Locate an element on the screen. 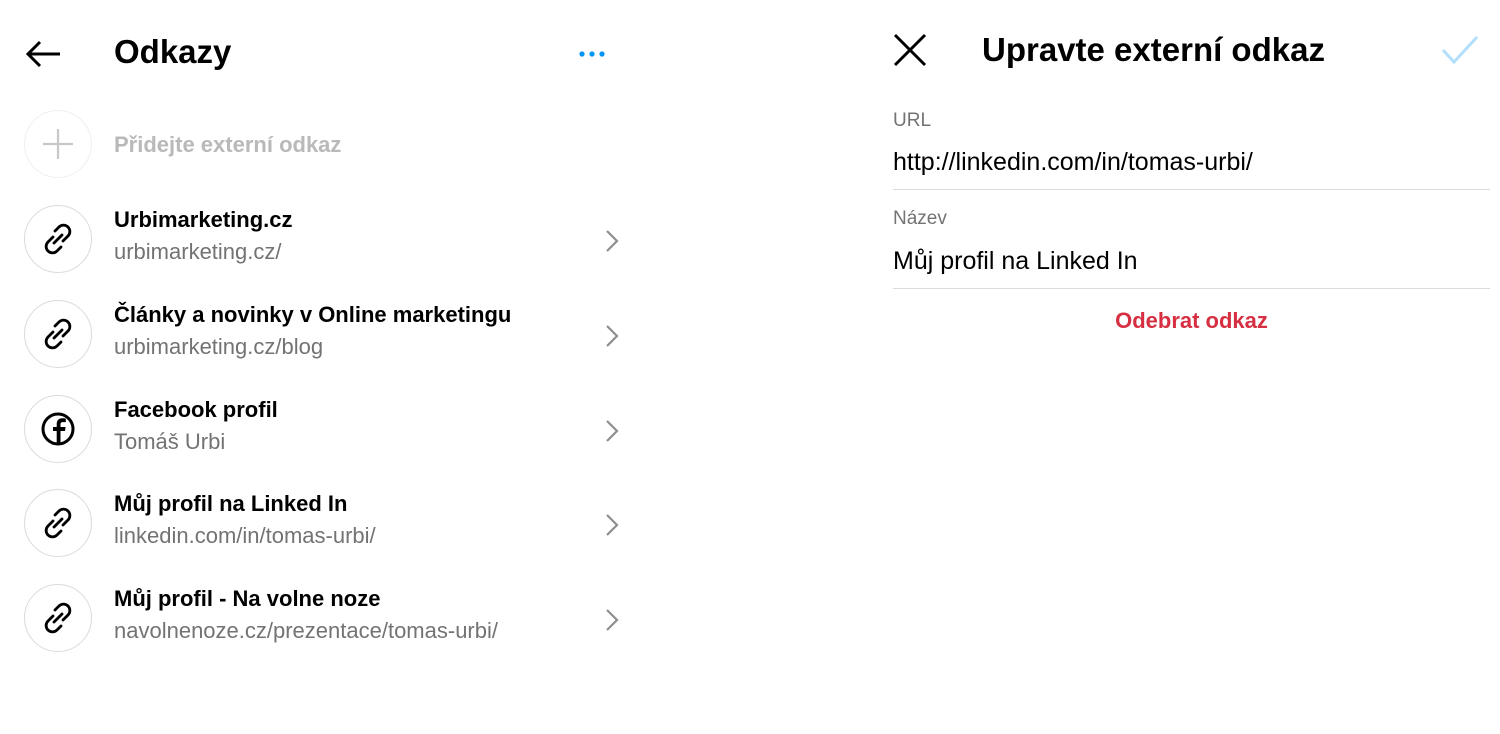 This screenshot has height=734, width=1500. page-title: Odkazy is located at coordinates (173, 51).